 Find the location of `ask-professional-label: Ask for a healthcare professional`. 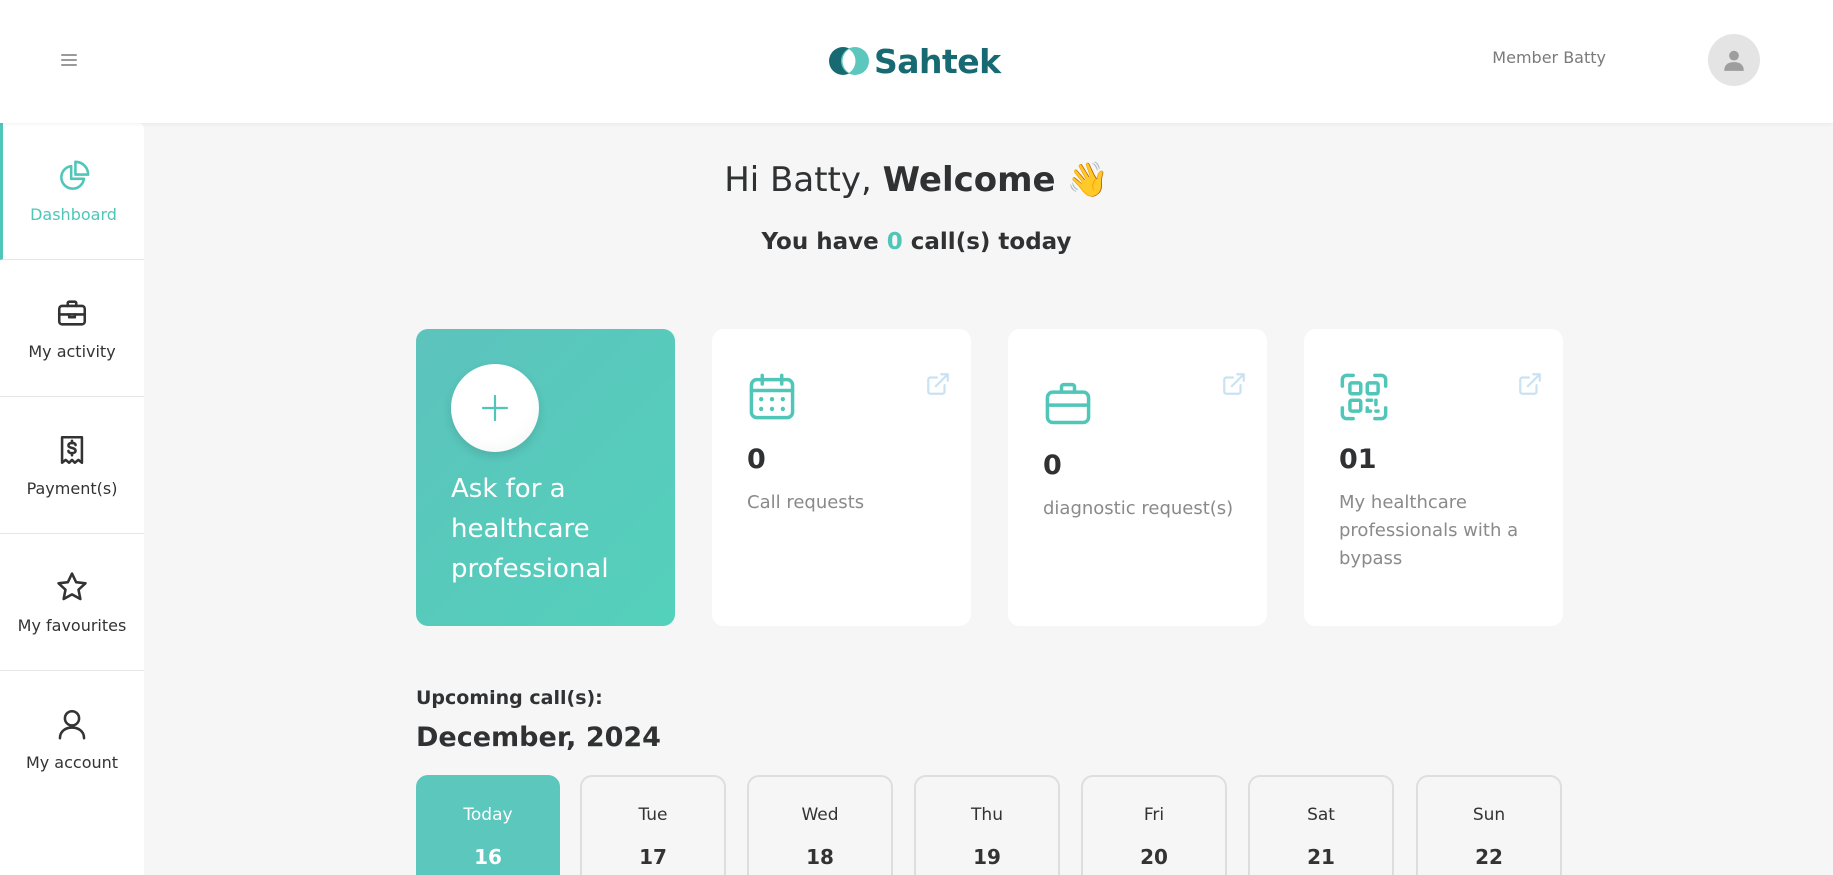

ask-professional-label: Ask for a healthcare professional is located at coordinates (530, 529).